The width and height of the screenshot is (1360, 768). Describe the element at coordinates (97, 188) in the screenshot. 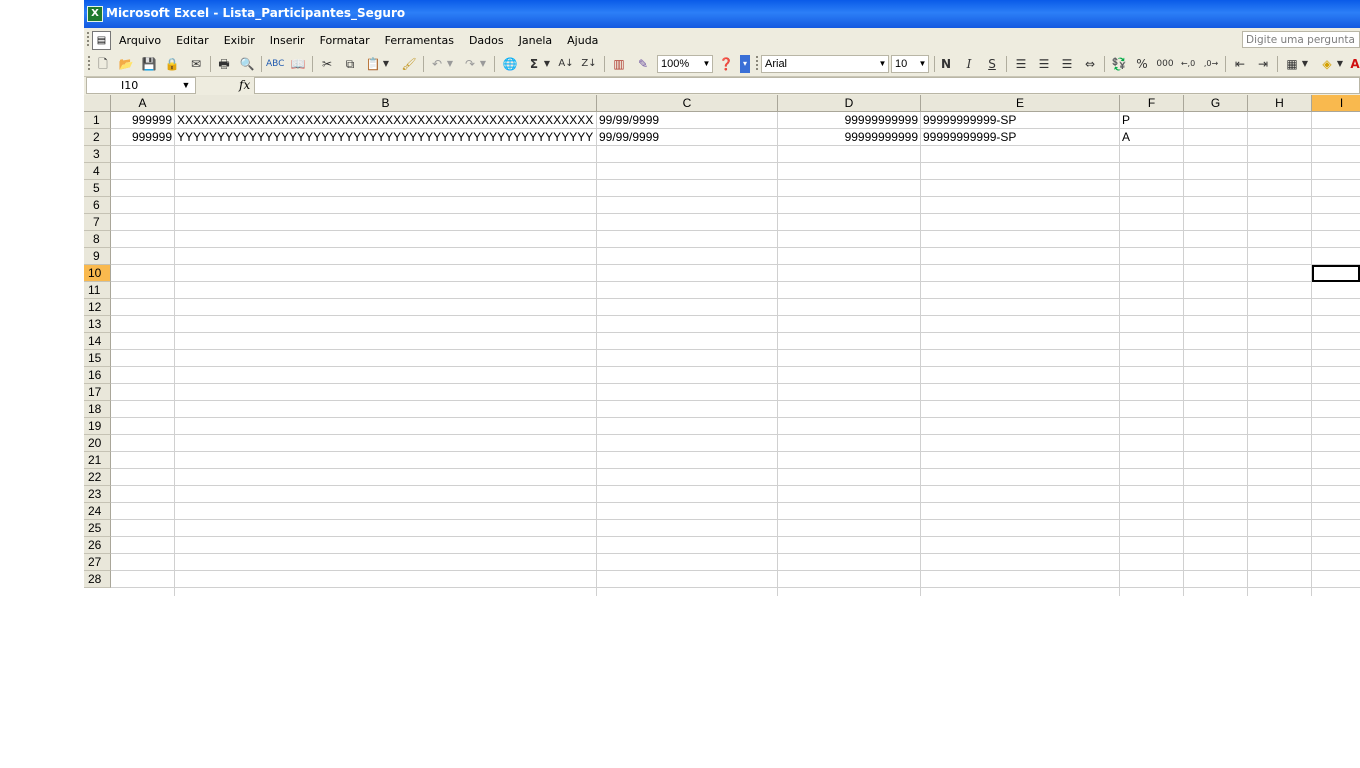

I see `row-header-5: 5` at that location.